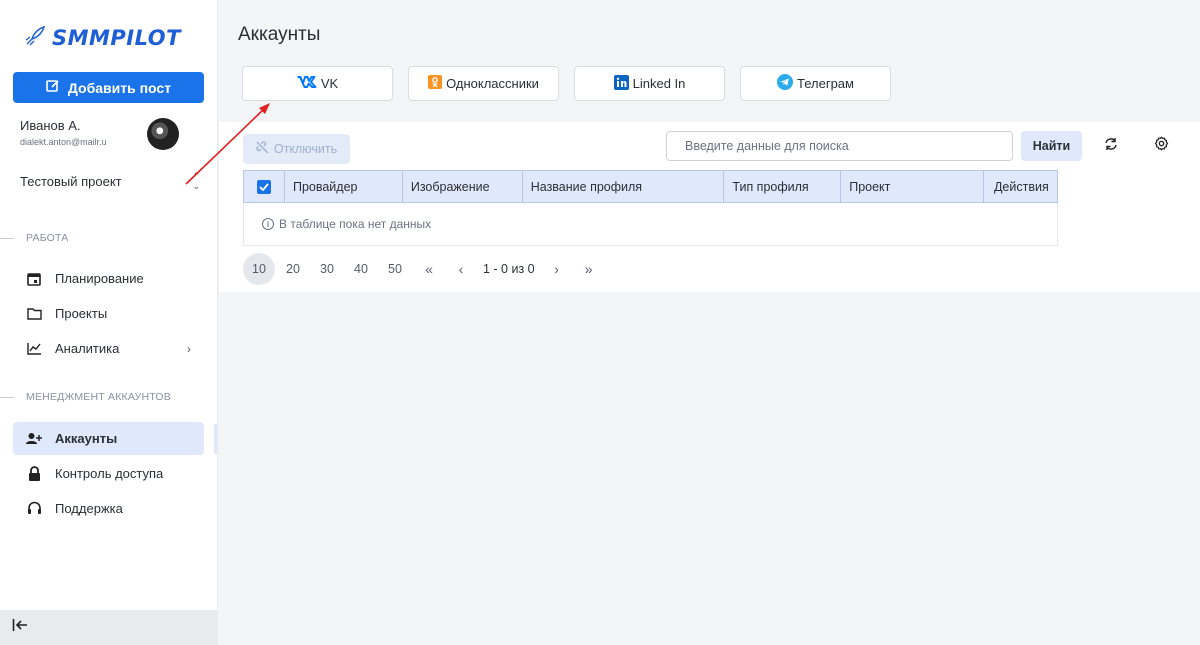 This screenshot has height=645, width=1200. What do you see at coordinates (461, 269) in the screenshot?
I see `prev-page-icon: ‹` at bounding box center [461, 269].